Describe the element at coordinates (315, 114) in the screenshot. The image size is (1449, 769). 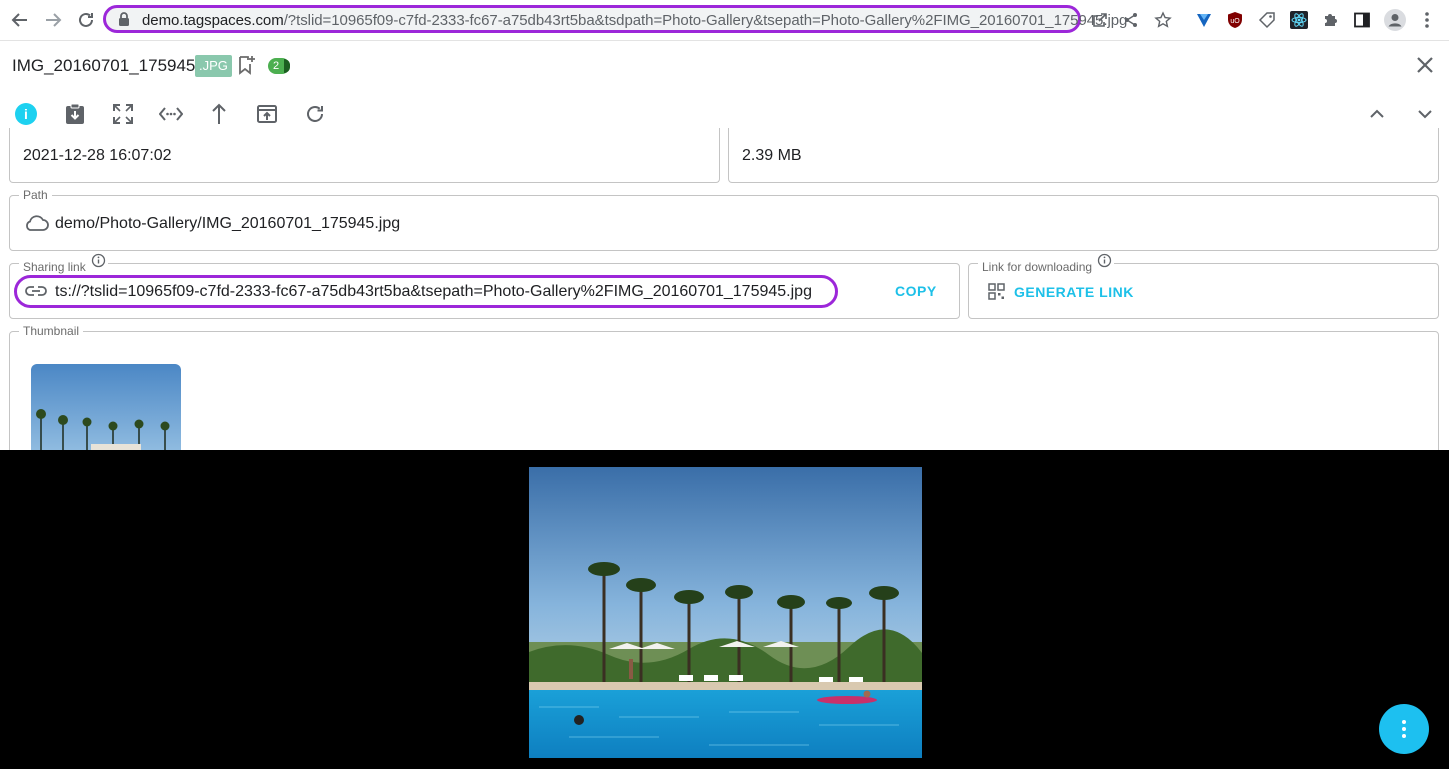
I see `reload-icon` at that location.